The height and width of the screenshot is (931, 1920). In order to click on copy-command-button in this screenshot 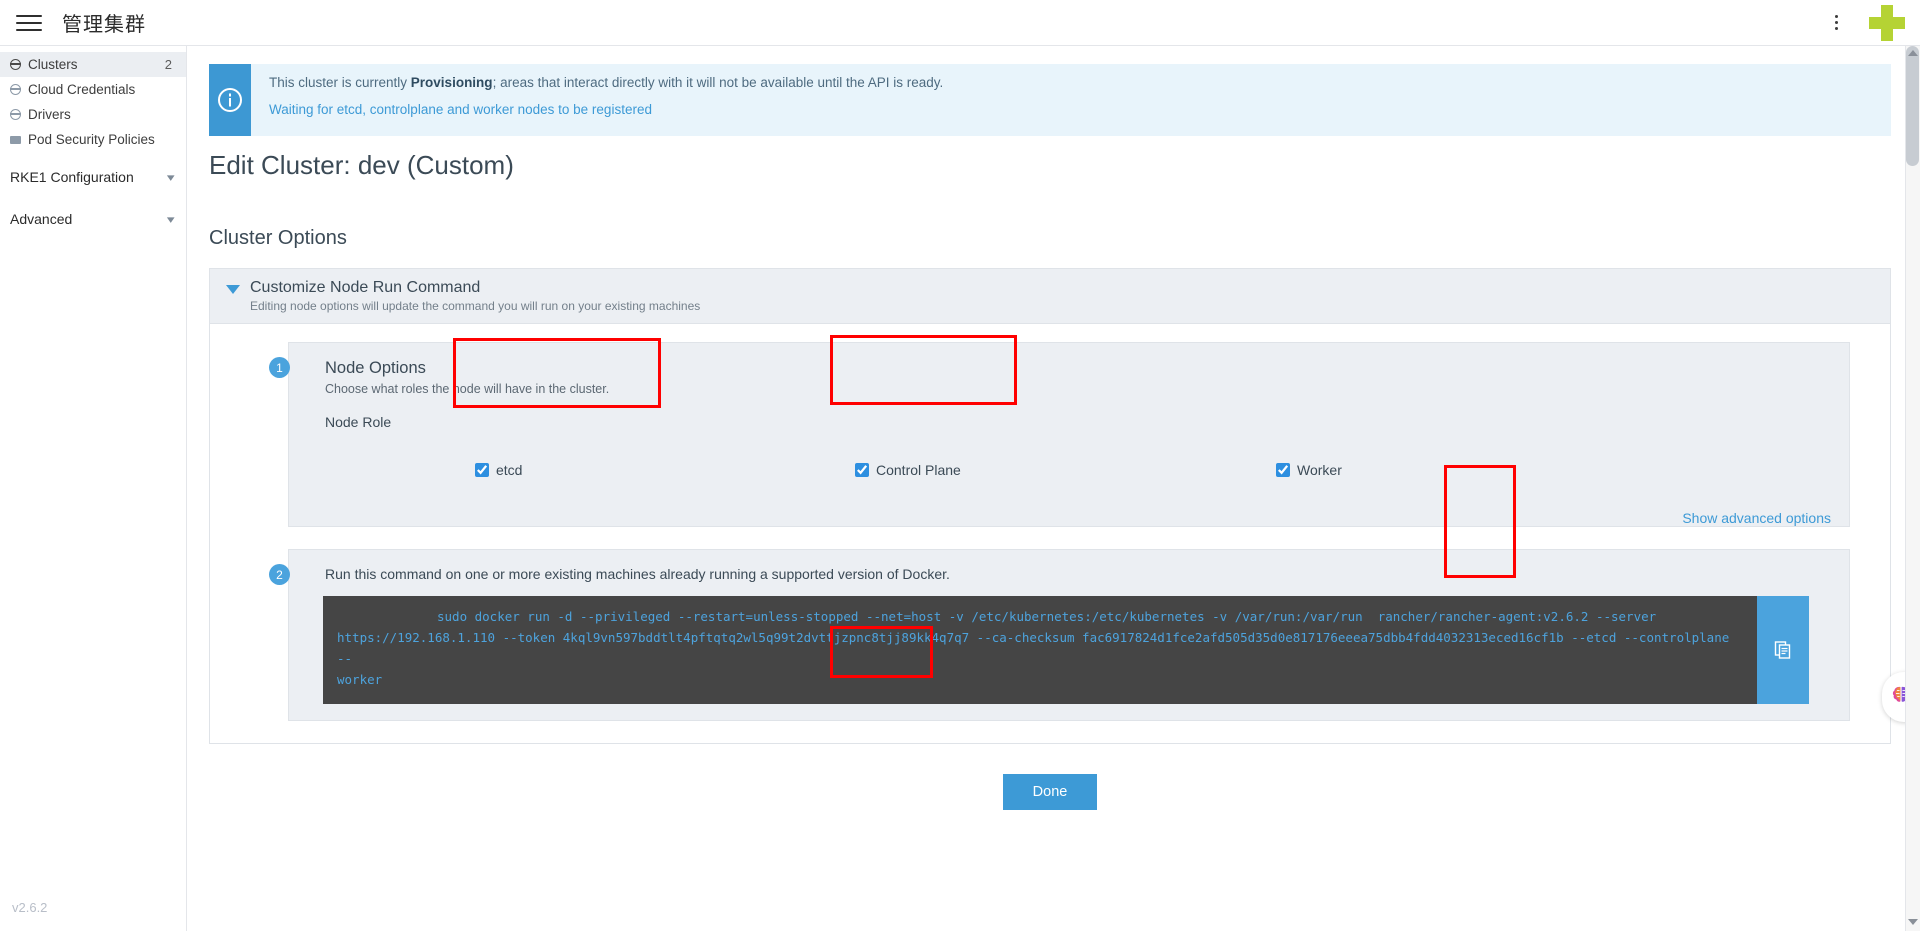, I will do `click(1783, 650)`.